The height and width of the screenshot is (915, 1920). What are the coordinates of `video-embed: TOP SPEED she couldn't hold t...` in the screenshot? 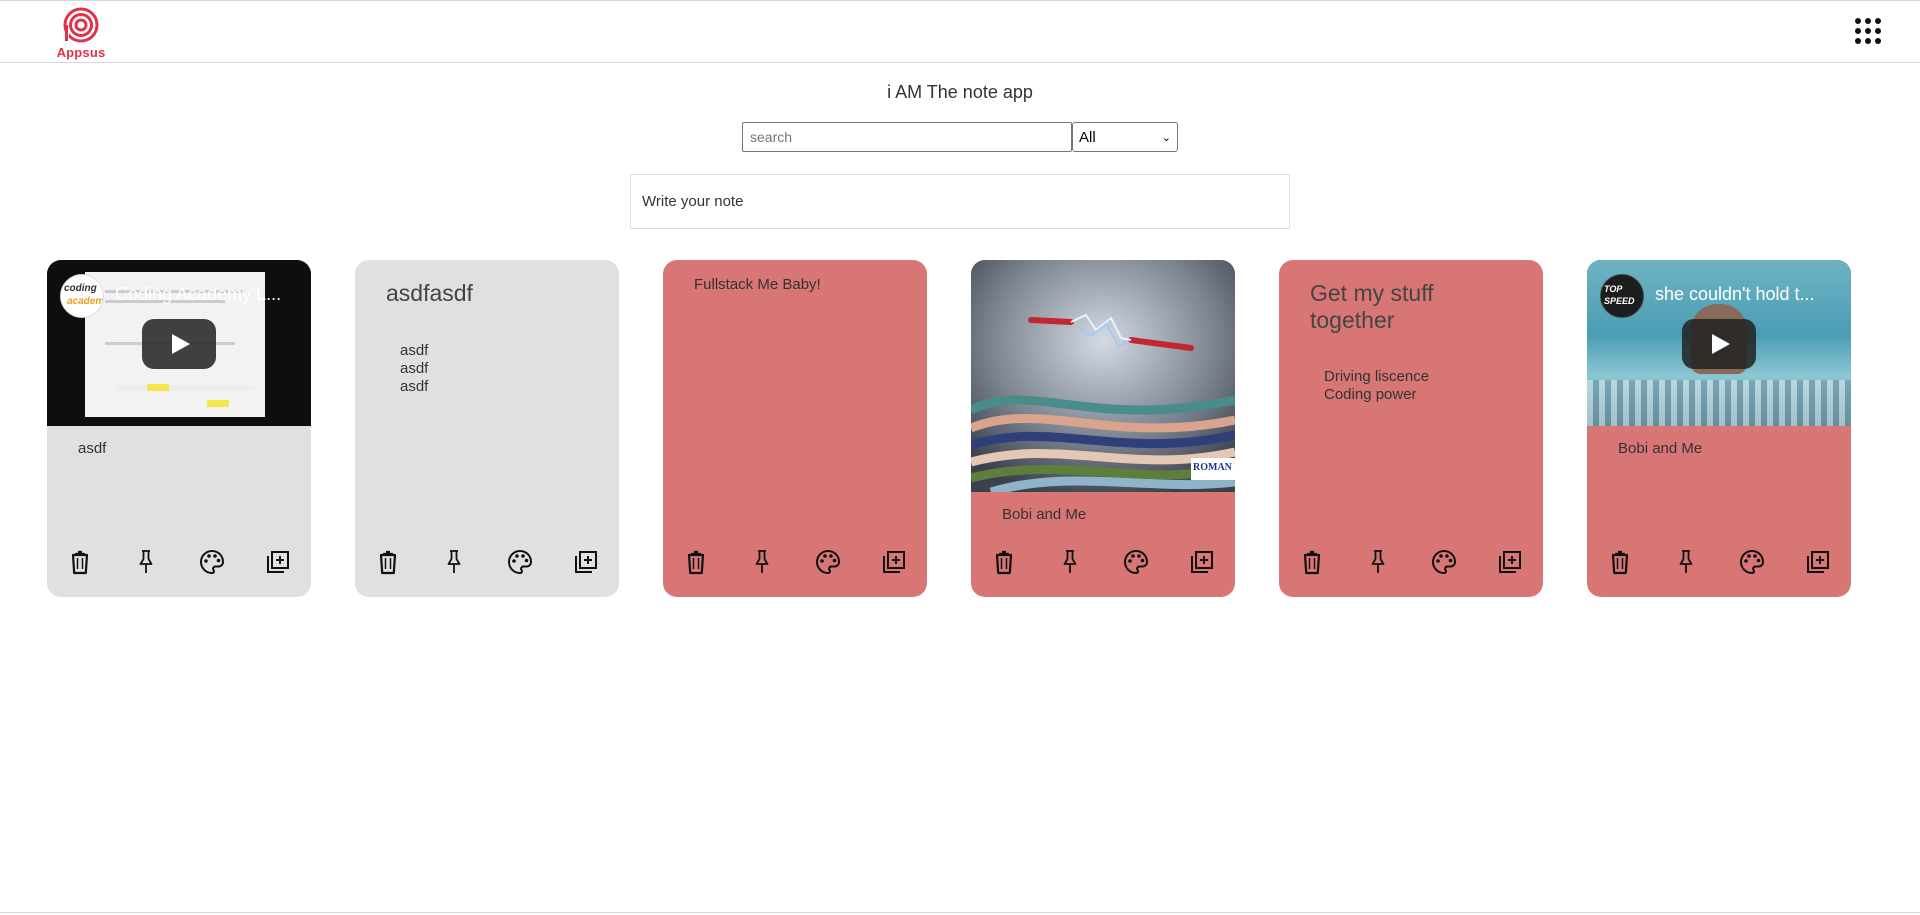 It's located at (1719, 343).